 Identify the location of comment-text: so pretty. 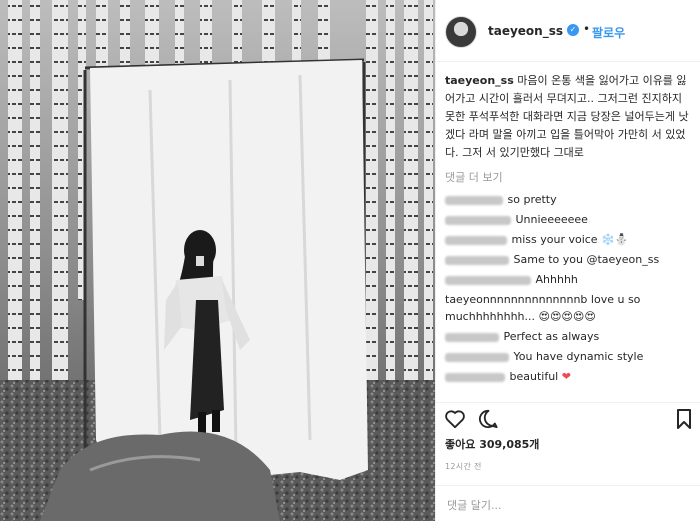
(532, 199).